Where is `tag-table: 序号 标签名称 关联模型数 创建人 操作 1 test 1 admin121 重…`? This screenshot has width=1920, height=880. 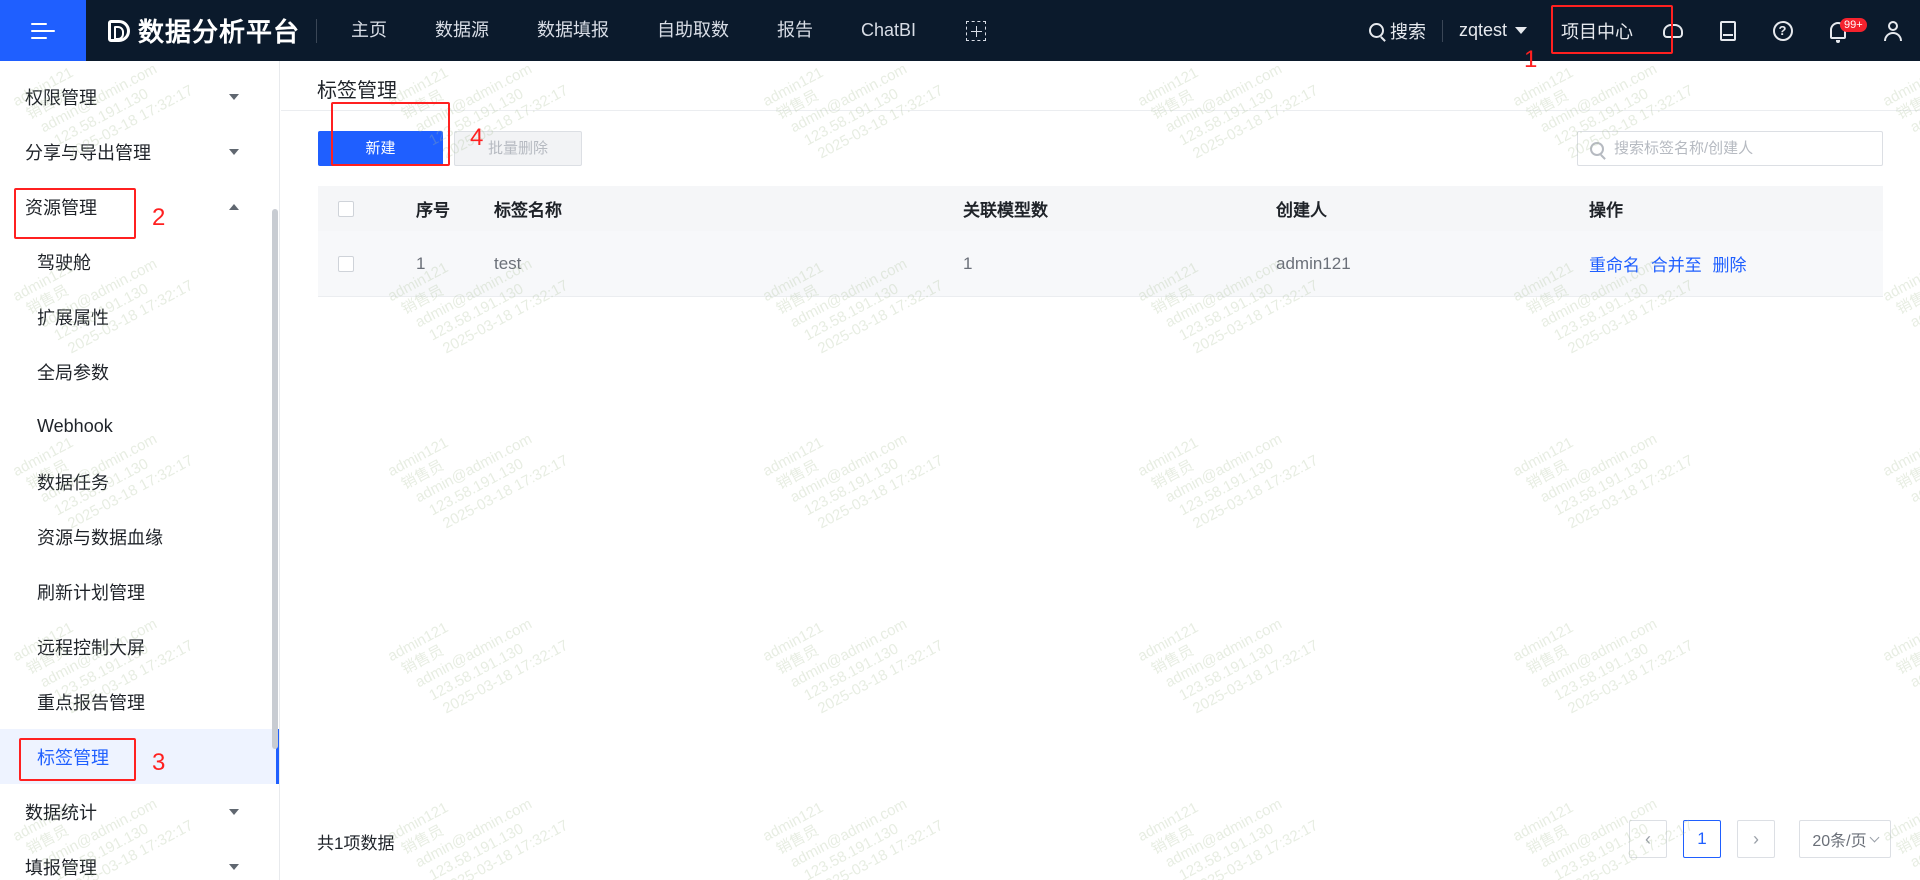
tag-table: 序号 标签名称 关联模型数 创建人 操作 1 test 1 admin121 重… is located at coordinates (1100, 241).